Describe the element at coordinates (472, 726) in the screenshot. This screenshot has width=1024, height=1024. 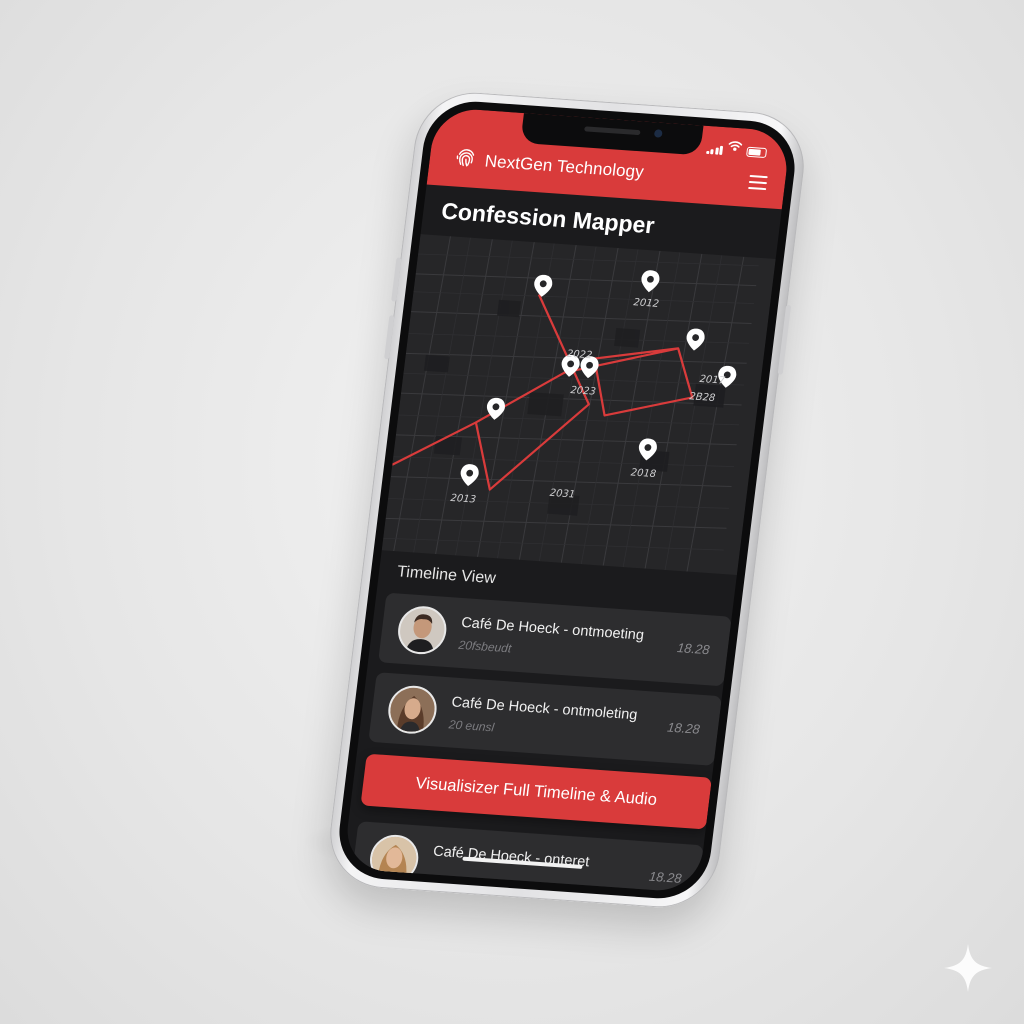
I see `timeline-item-subtitle: 20 eunsl` at that location.